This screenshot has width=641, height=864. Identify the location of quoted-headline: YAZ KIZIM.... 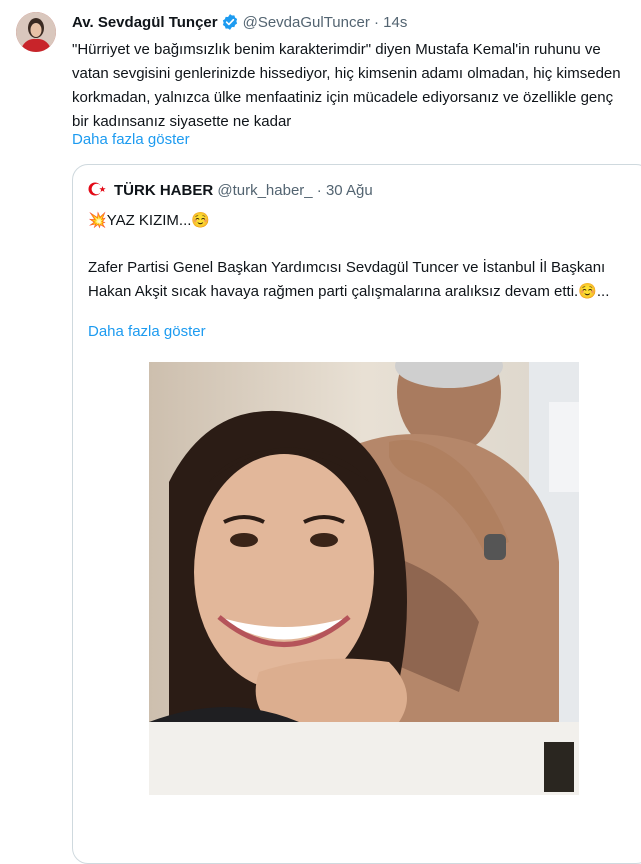
(149, 220).